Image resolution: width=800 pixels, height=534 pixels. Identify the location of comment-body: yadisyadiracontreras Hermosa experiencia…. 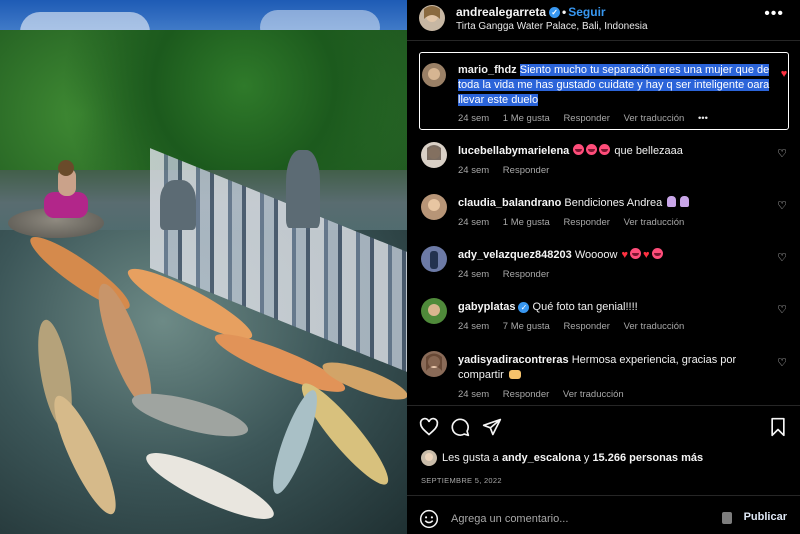
(603, 368).